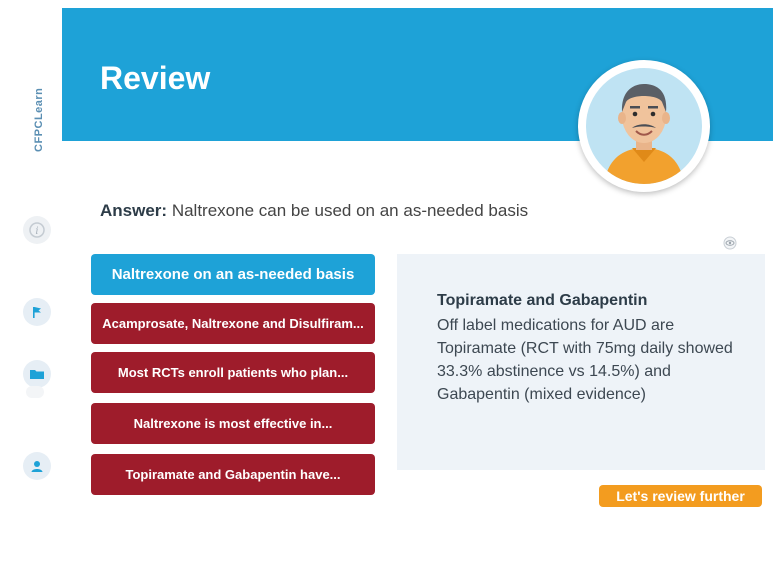  I want to click on flag-button, so click(37, 312).